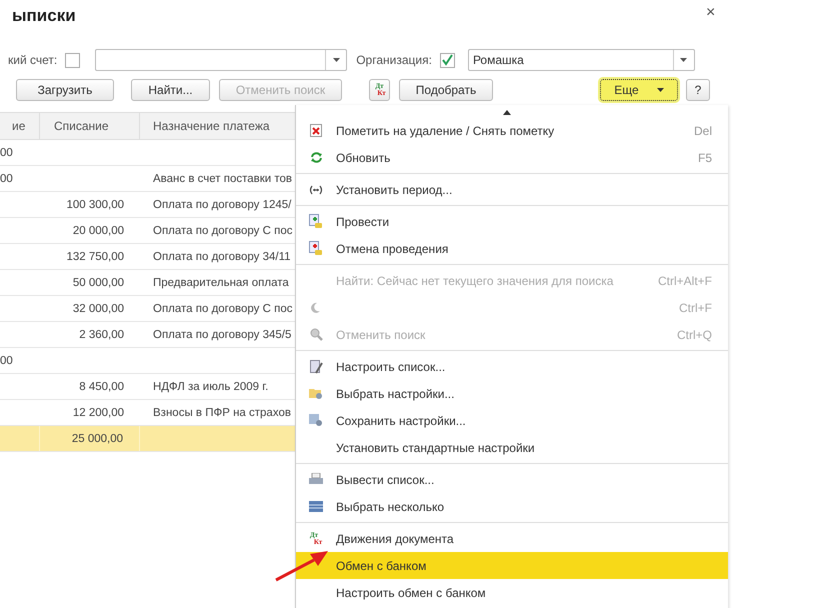 This screenshot has width=832, height=608. What do you see at coordinates (512, 506) in the screenshot?
I see `menu-item: Выбрать несколько` at bounding box center [512, 506].